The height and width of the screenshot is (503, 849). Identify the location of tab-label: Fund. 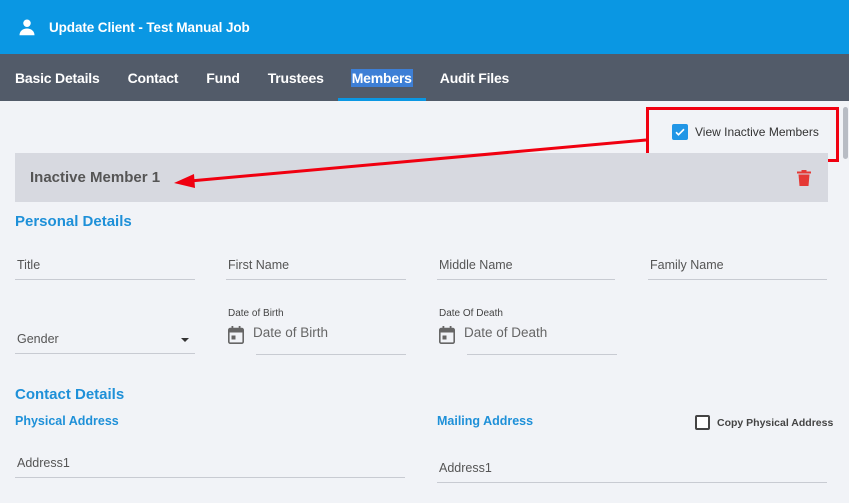
(223, 77).